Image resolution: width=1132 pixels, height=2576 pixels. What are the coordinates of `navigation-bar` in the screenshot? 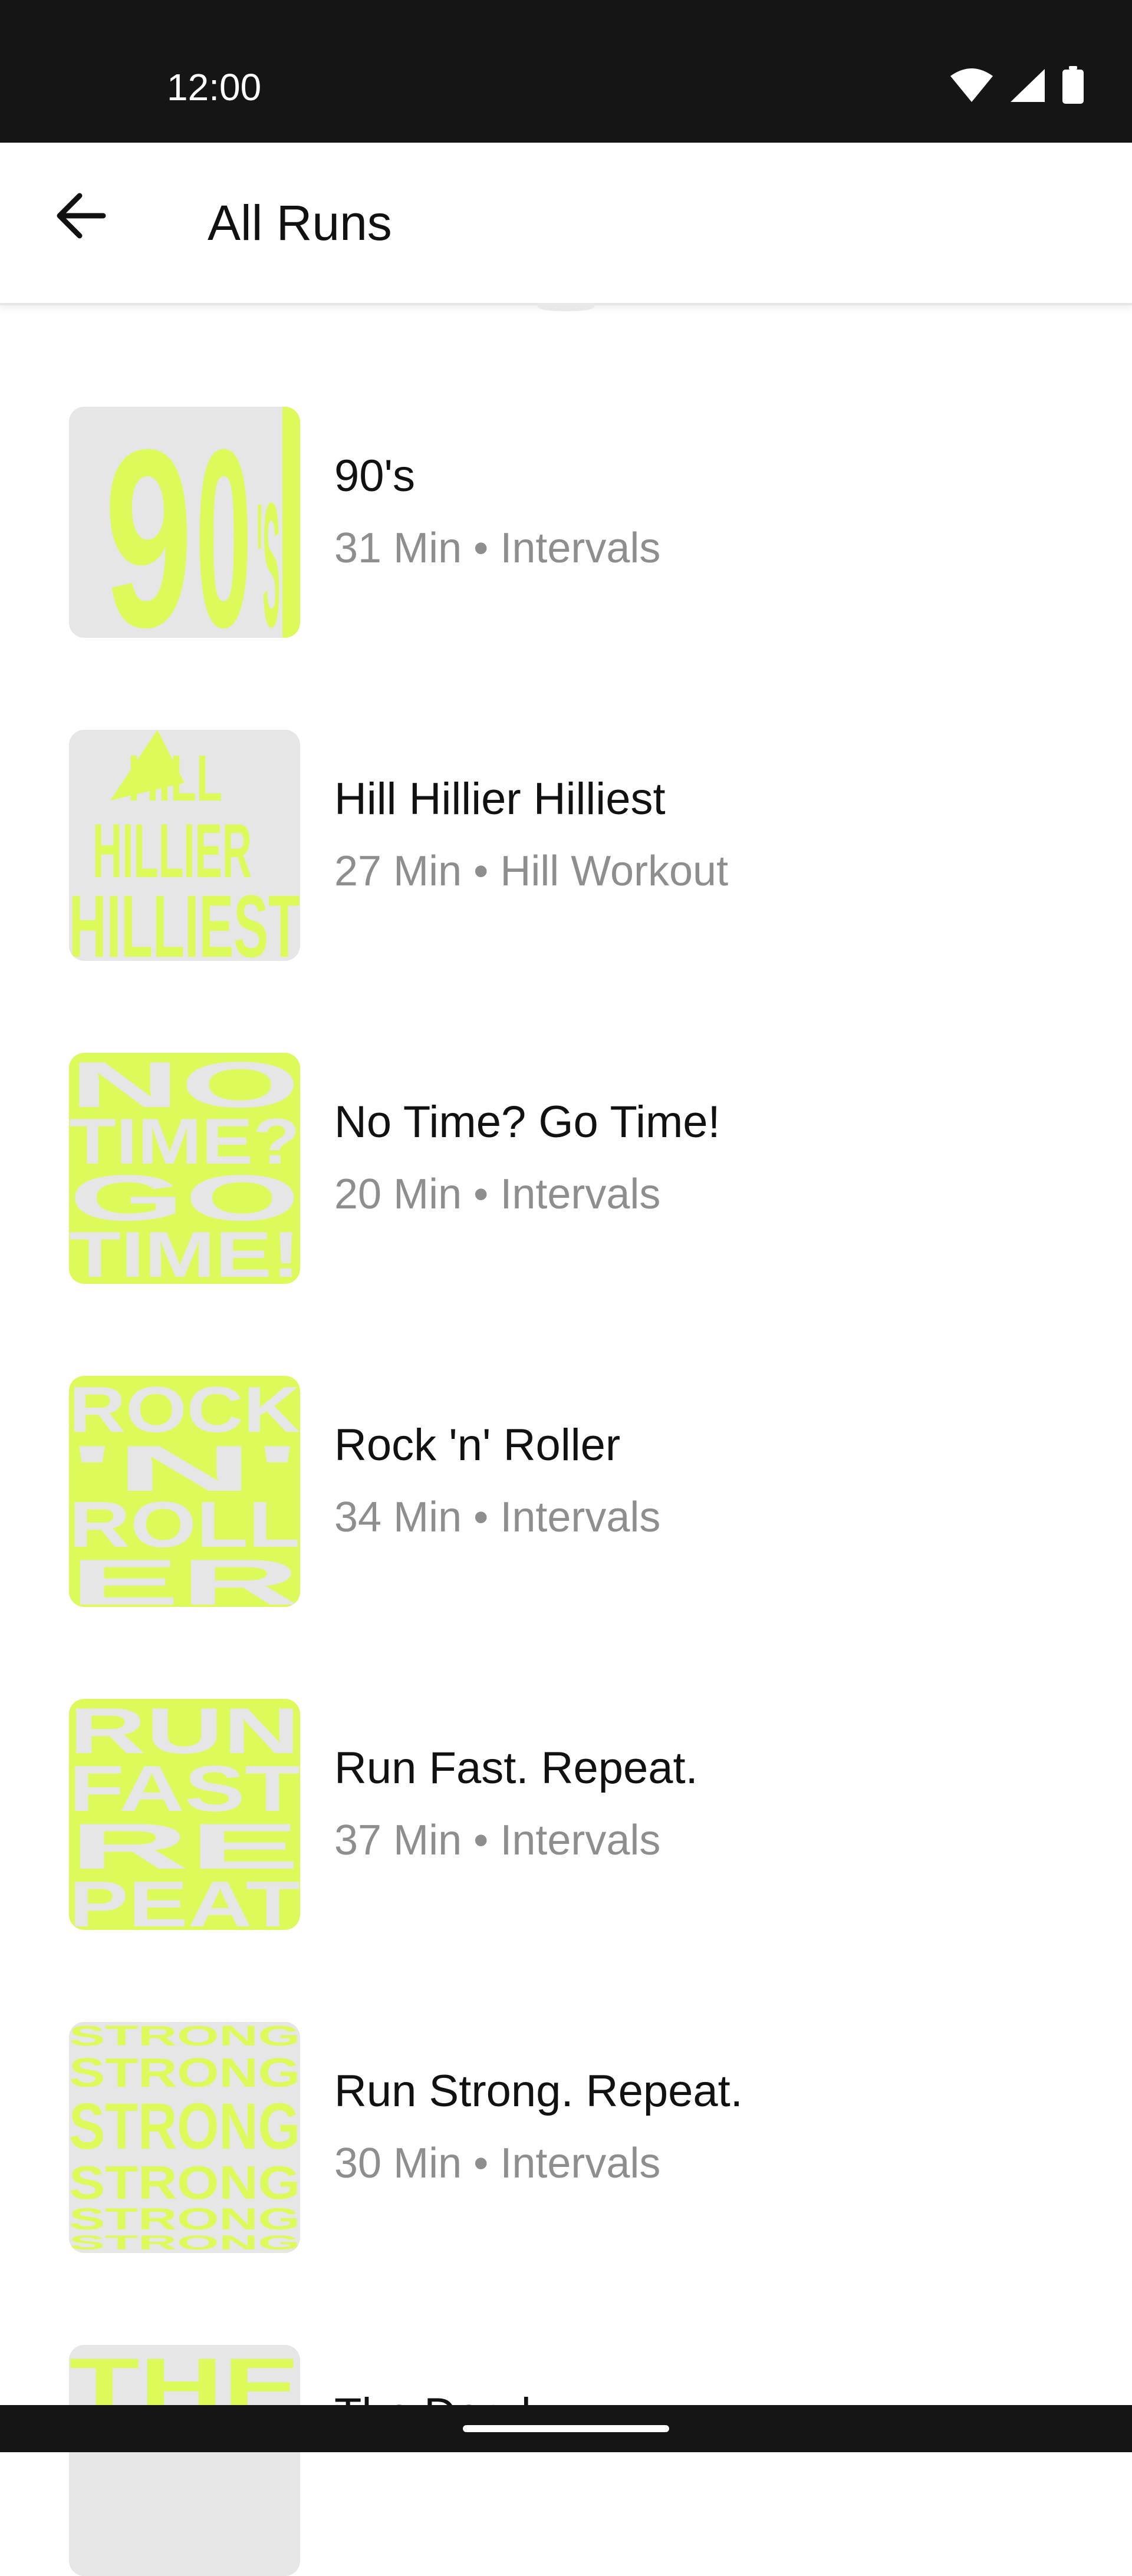 It's located at (566, 2428).